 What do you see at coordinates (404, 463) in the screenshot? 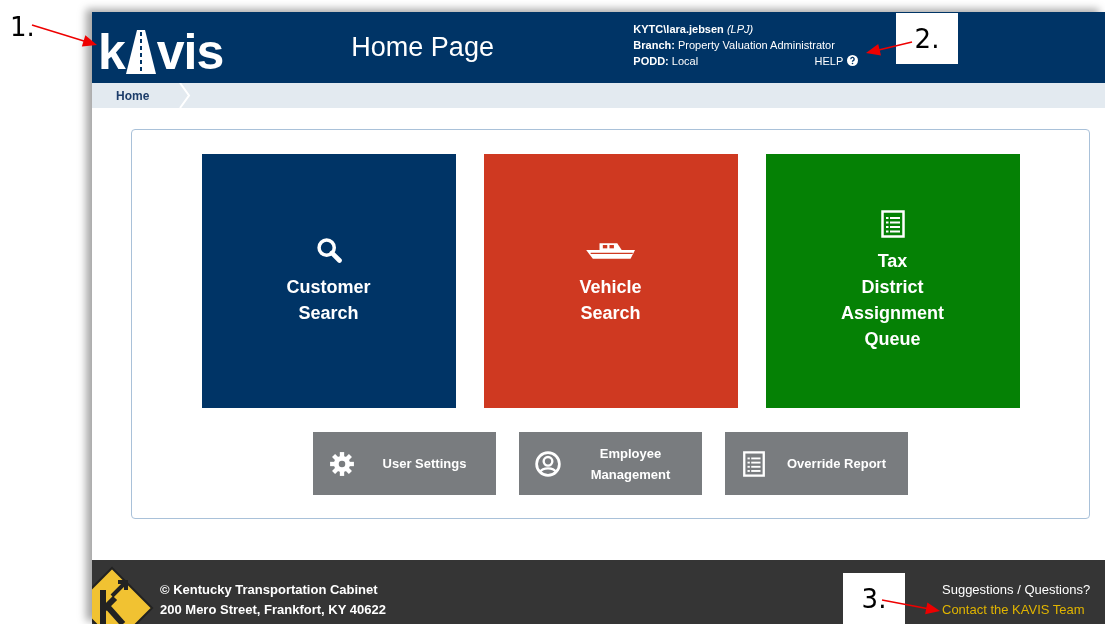
I see `menu-button: User Settings` at bounding box center [404, 463].